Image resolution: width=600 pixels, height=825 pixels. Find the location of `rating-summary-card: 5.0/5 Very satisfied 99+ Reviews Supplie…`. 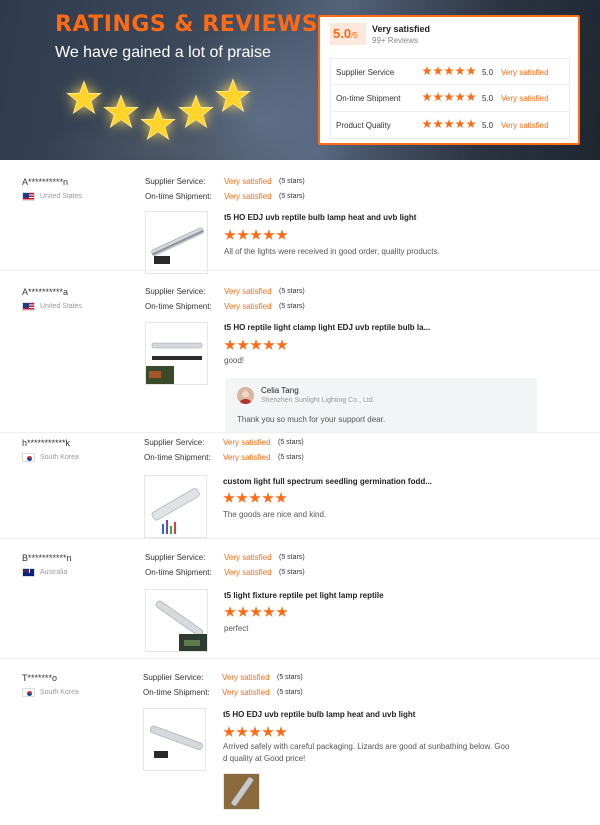

rating-summary-card: 5.0/5 Very satisfied 99+ Reviews Supplie… is located at coordinates (449, 80).